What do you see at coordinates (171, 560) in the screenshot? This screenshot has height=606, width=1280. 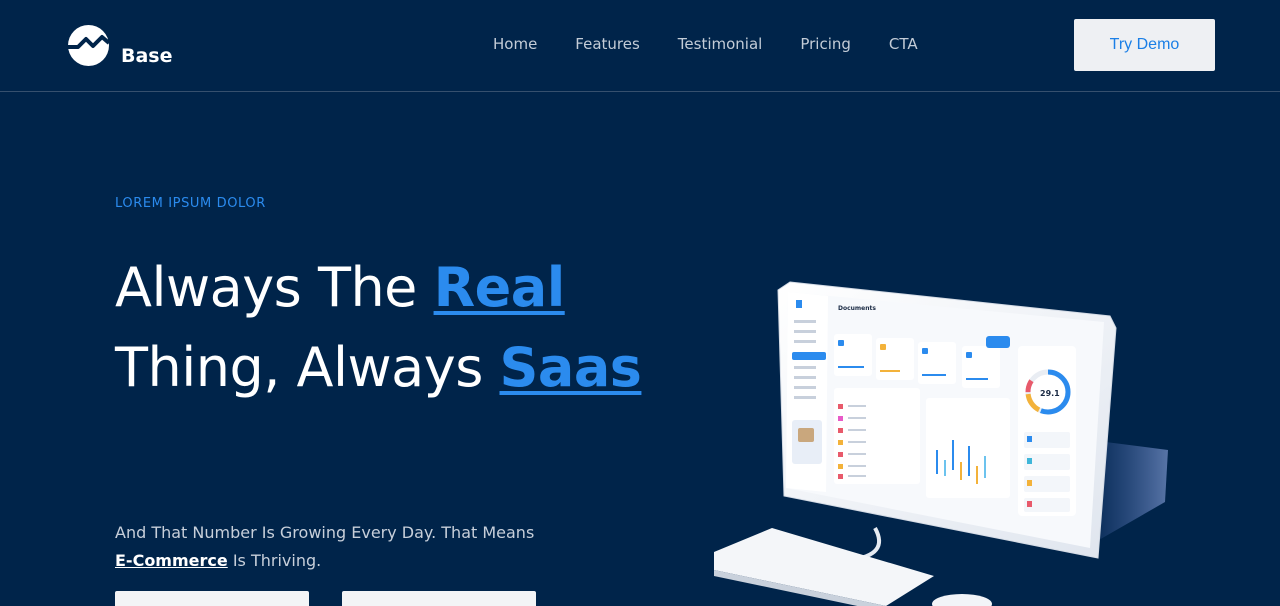 I see `subtext-emphasis: E-Commerce` at bounding box center [171, 560].